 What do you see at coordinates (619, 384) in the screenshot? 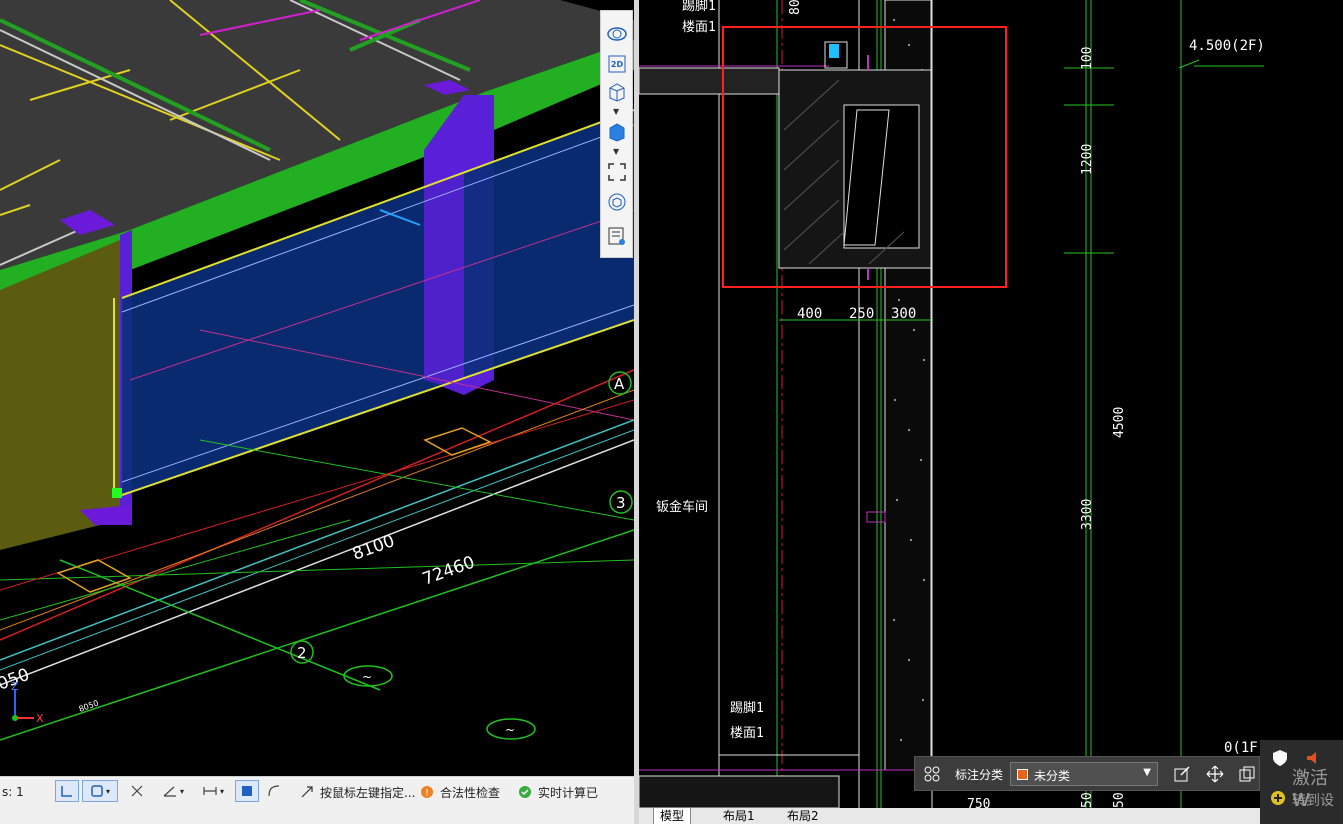
I see `axis-label-a: A` at bounding box center [619, 384].